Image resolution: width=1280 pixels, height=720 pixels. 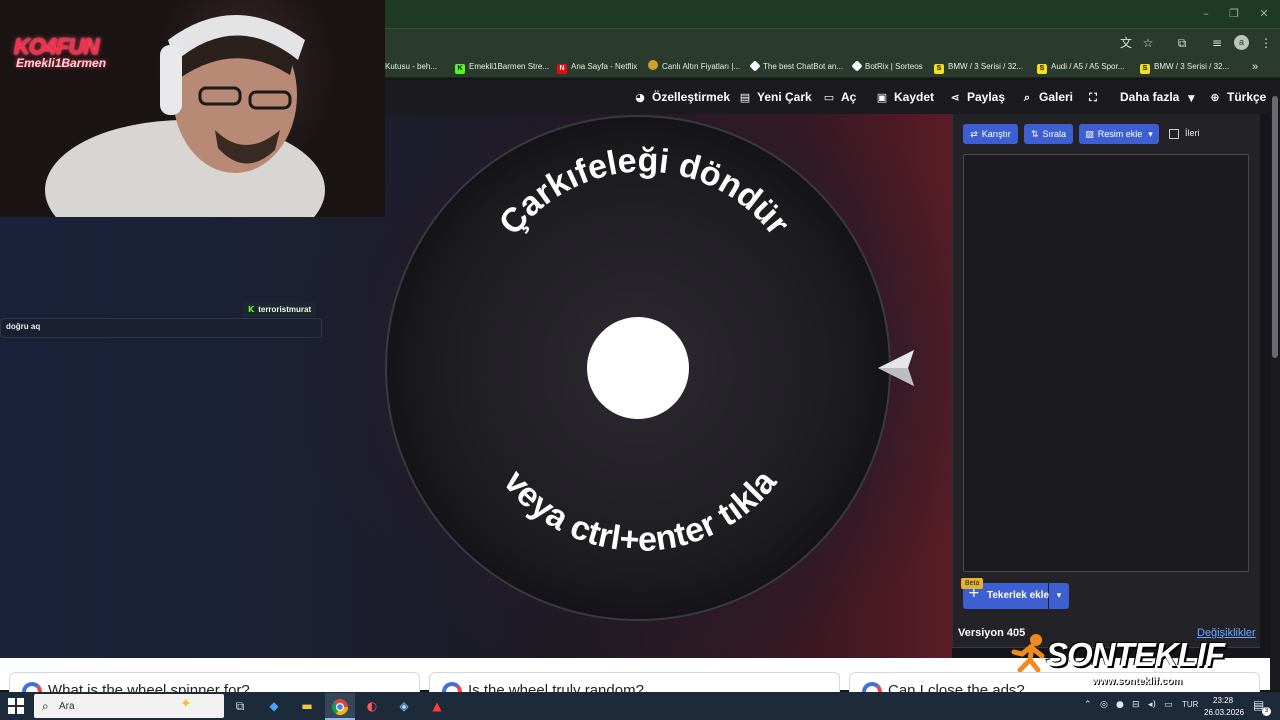 What do you see at coordinates (1046, 97) in the screenshot?
I see `gallery-button: ⌕ Galeri` at bounding box center [1046, 97].